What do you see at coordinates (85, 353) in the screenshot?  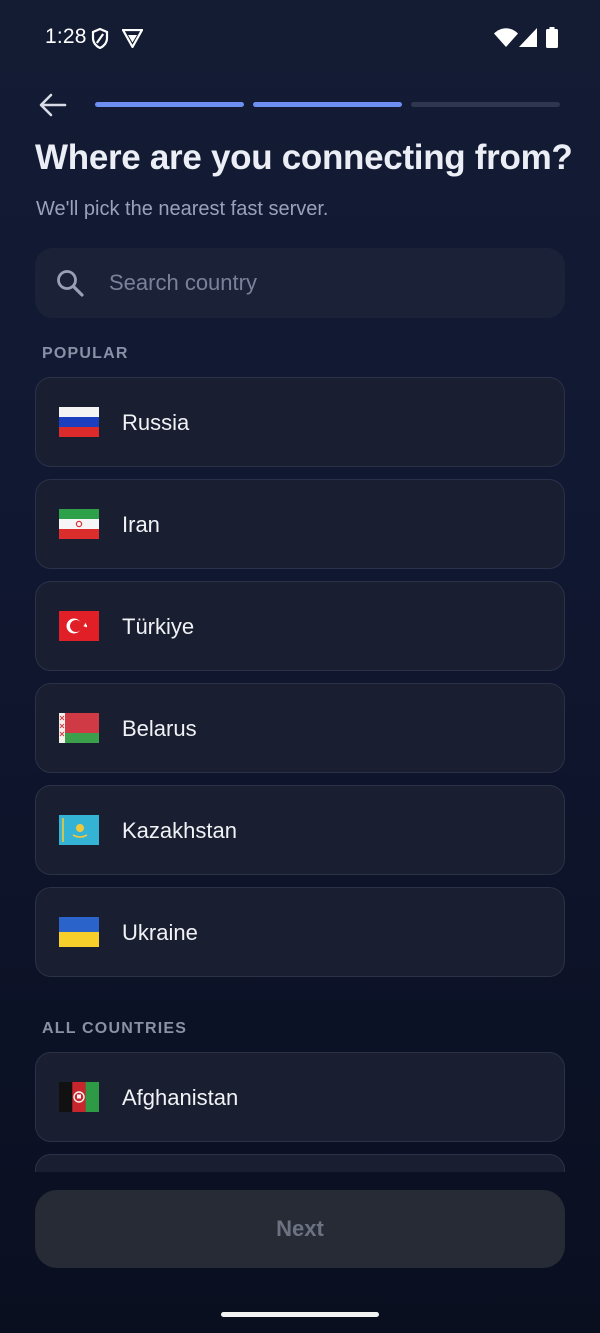 I see `section-label-popular: POPULAR` at bounding box center [85, 353].